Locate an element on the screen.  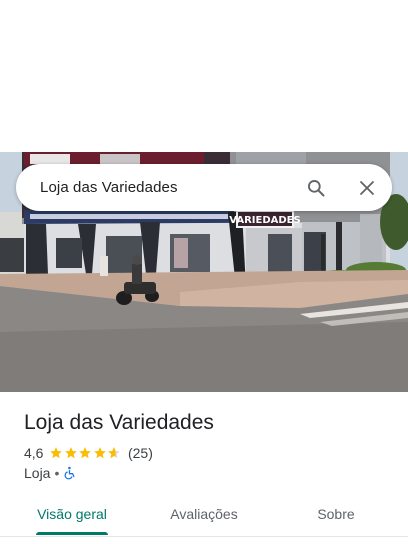
clear-search-button is located at coordinates (367, 188).